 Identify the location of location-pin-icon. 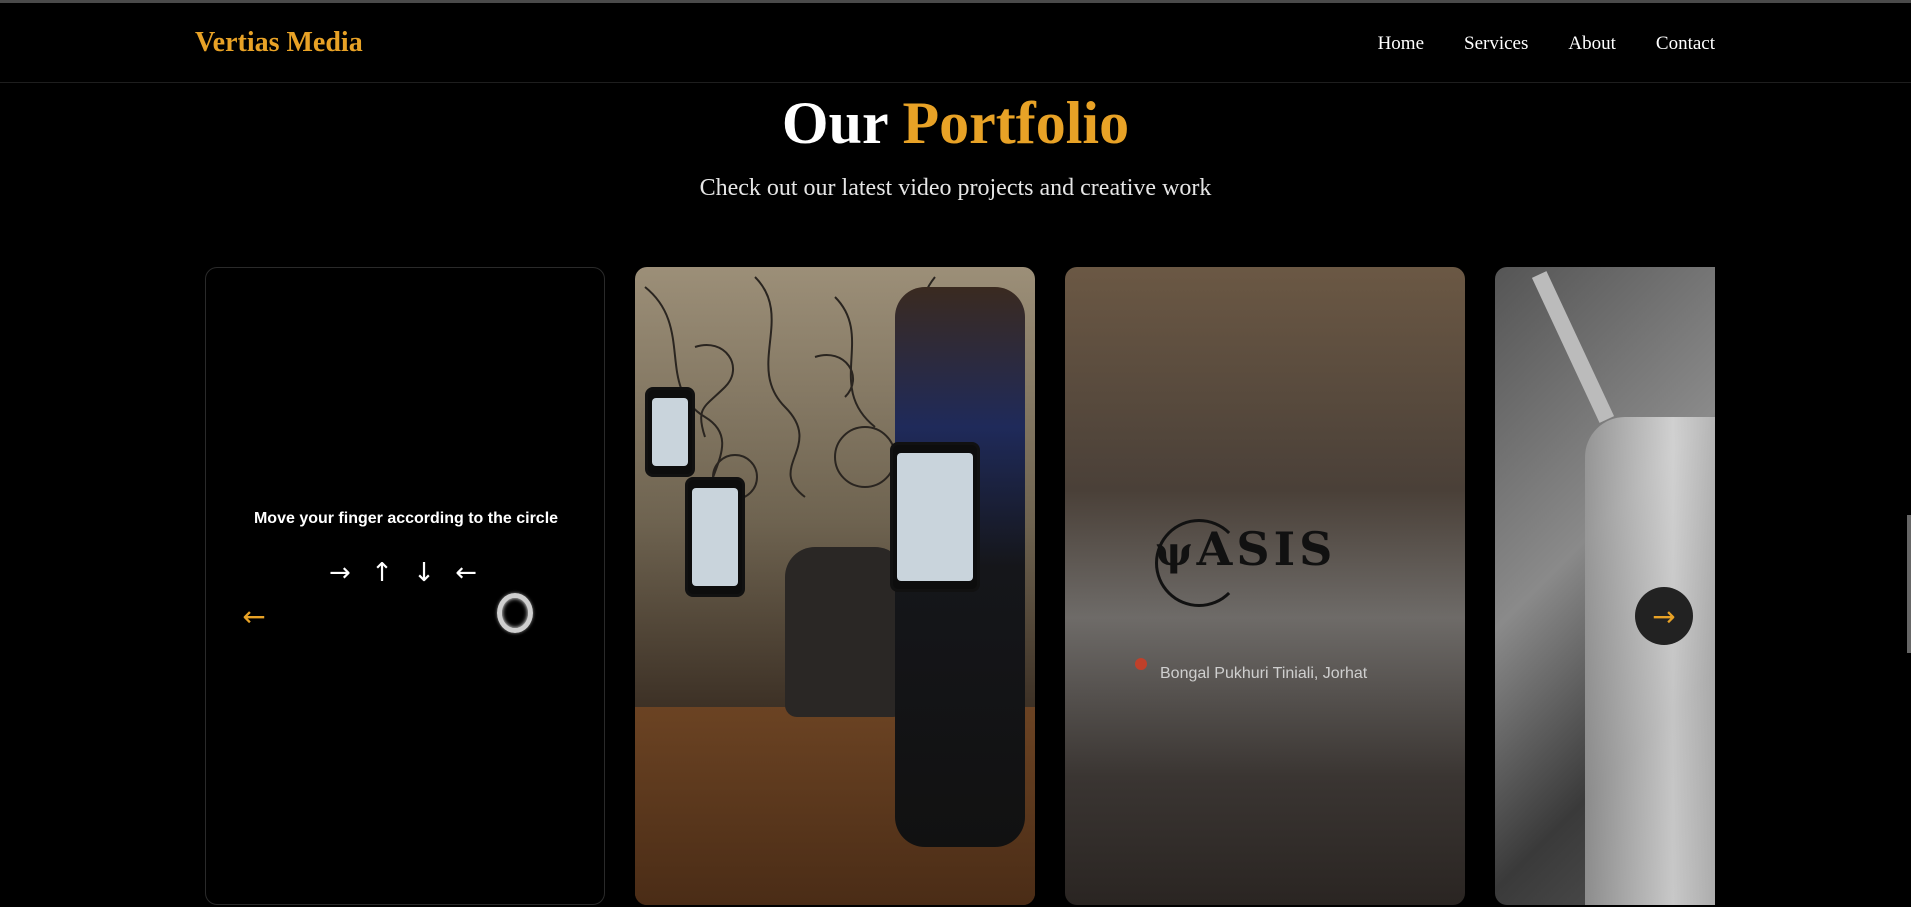
(1141, 664).